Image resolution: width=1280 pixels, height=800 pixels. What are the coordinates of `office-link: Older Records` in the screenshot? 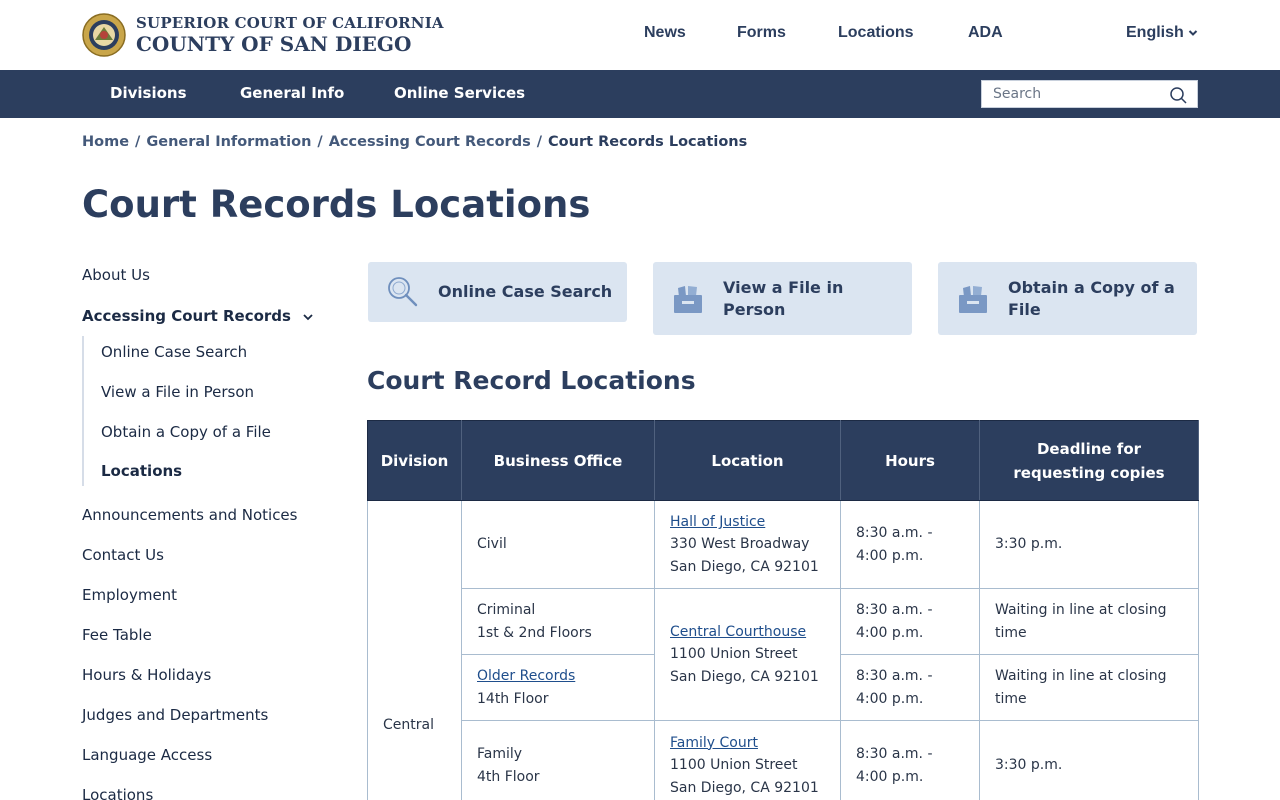 It's located at (526, 676).